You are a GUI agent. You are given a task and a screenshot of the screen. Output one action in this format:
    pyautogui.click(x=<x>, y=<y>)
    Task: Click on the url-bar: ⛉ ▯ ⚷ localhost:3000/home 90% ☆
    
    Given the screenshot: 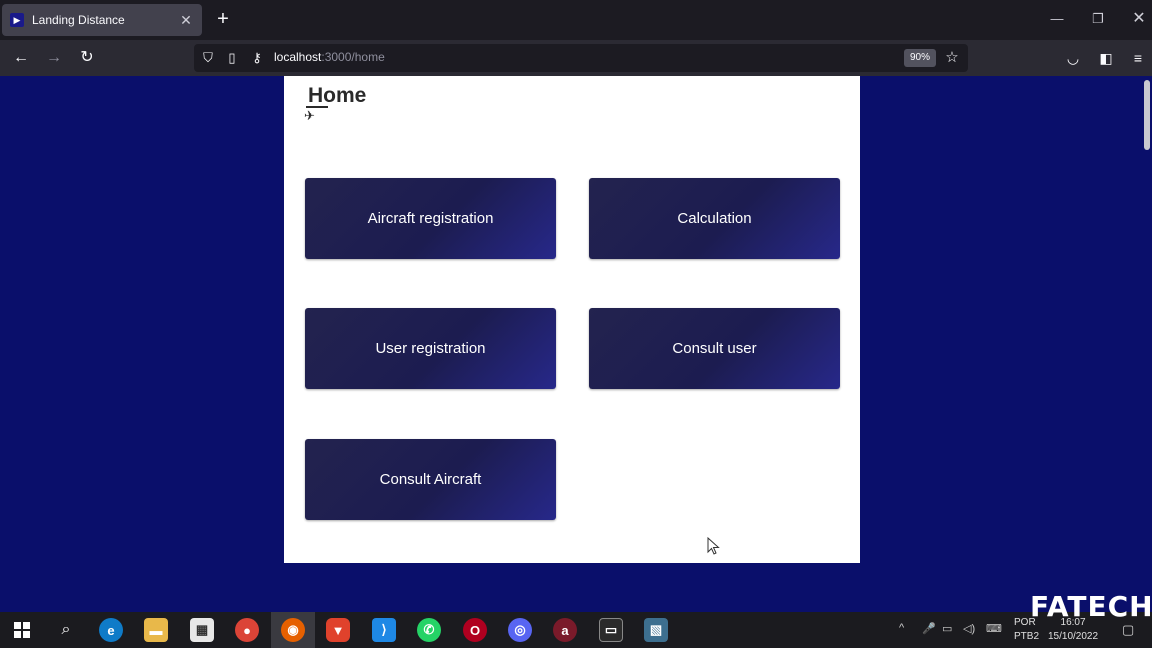 What is the action you would take?
    pyautogui.click(x=581, y=58)
    